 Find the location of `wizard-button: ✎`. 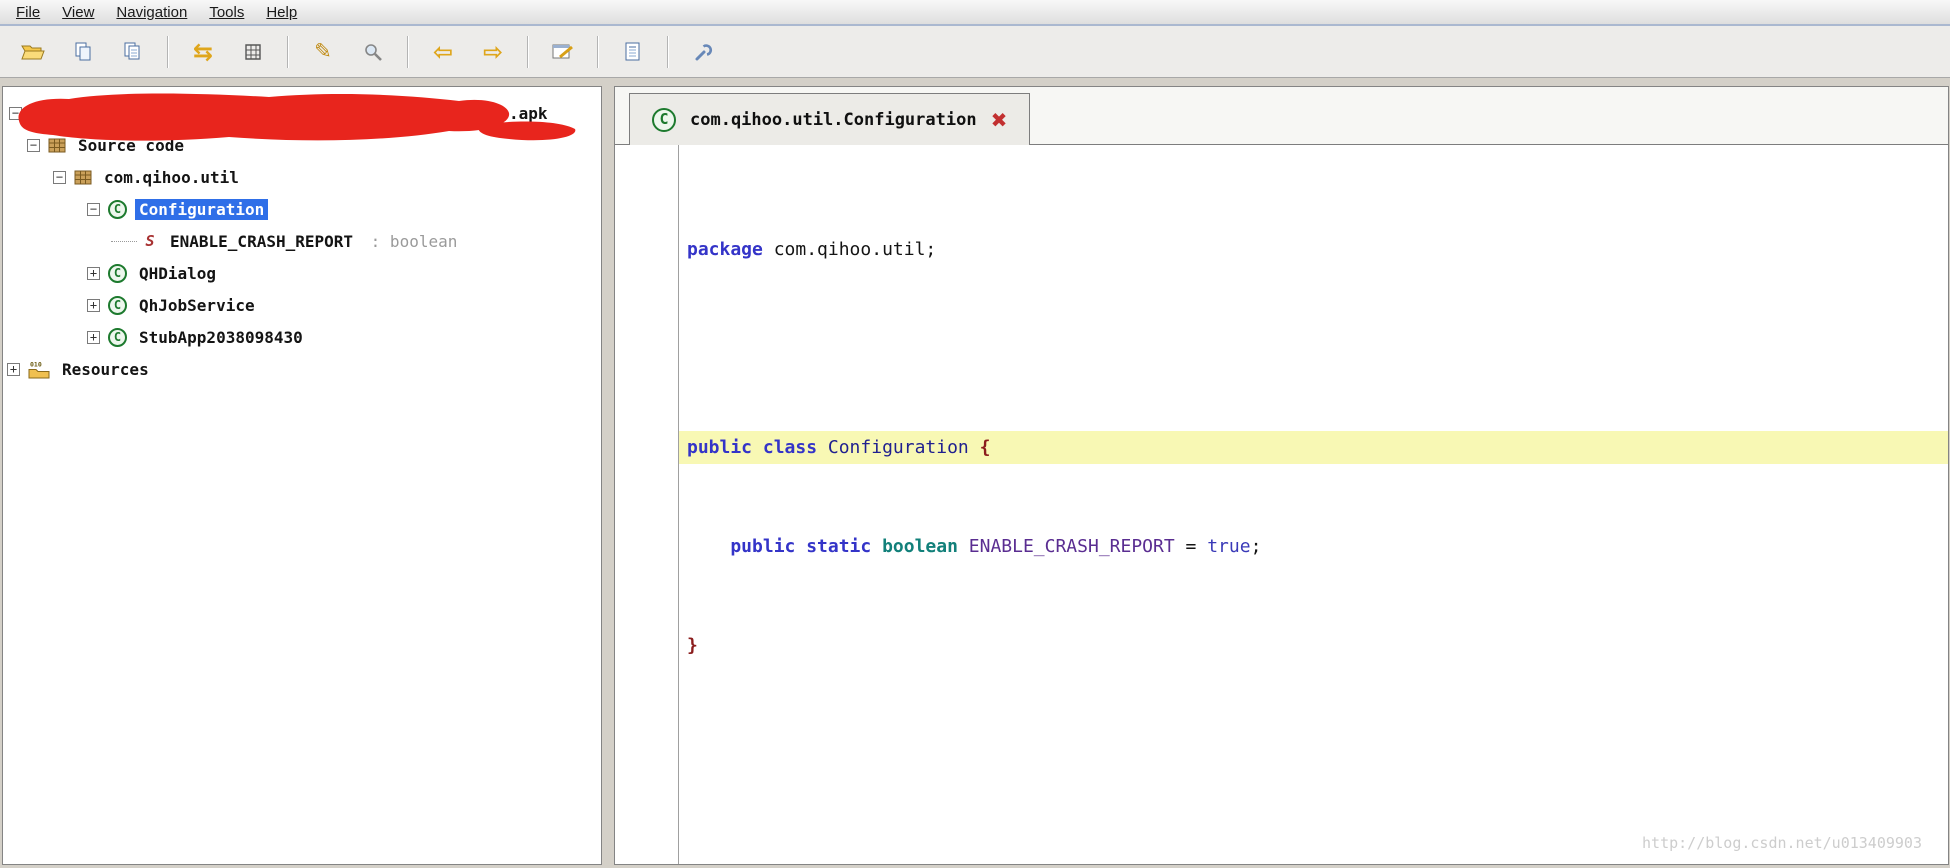

wizard-button: ✎ is located at coordinates (323, 52).